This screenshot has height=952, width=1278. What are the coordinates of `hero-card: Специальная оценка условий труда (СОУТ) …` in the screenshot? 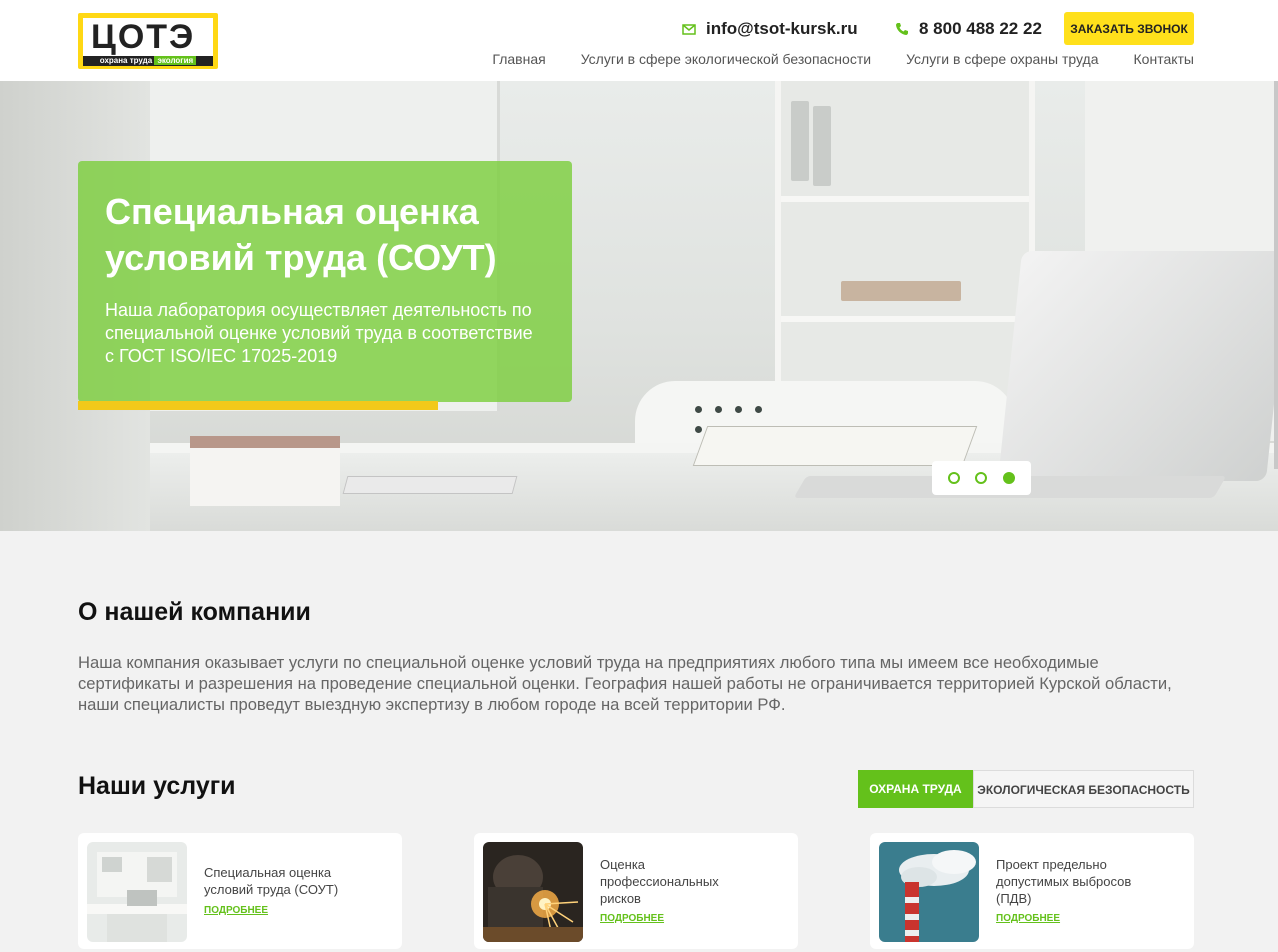 It's located at (325, 281).